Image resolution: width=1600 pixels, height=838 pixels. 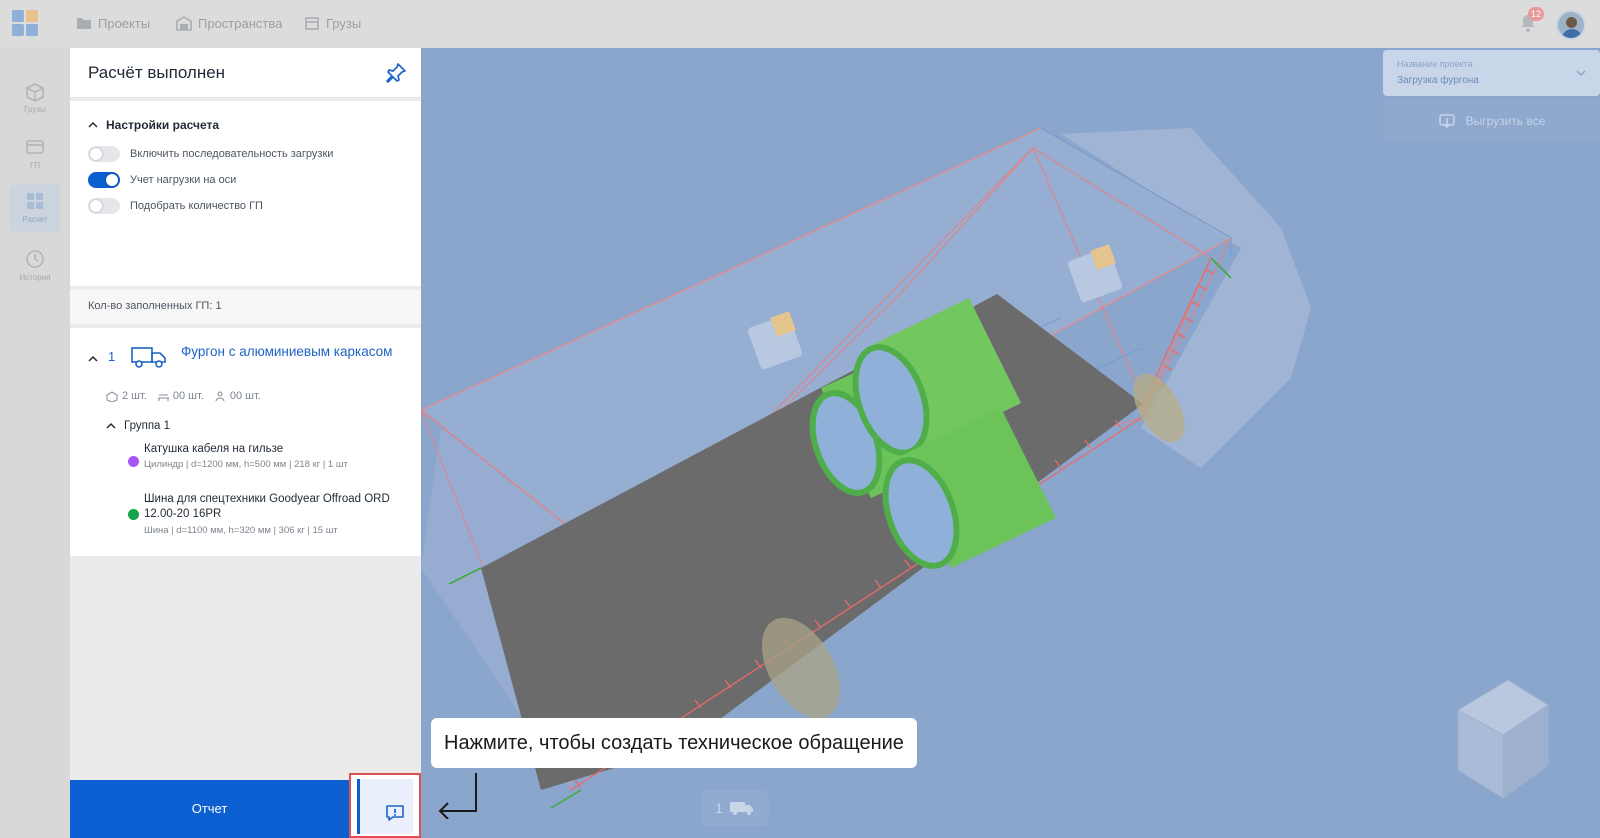 What do you see at coordinates (214, 449) in the screenshot?
I see `cargo-name: Катушка кабеля на гильзе` at bounding box center [214, 449].